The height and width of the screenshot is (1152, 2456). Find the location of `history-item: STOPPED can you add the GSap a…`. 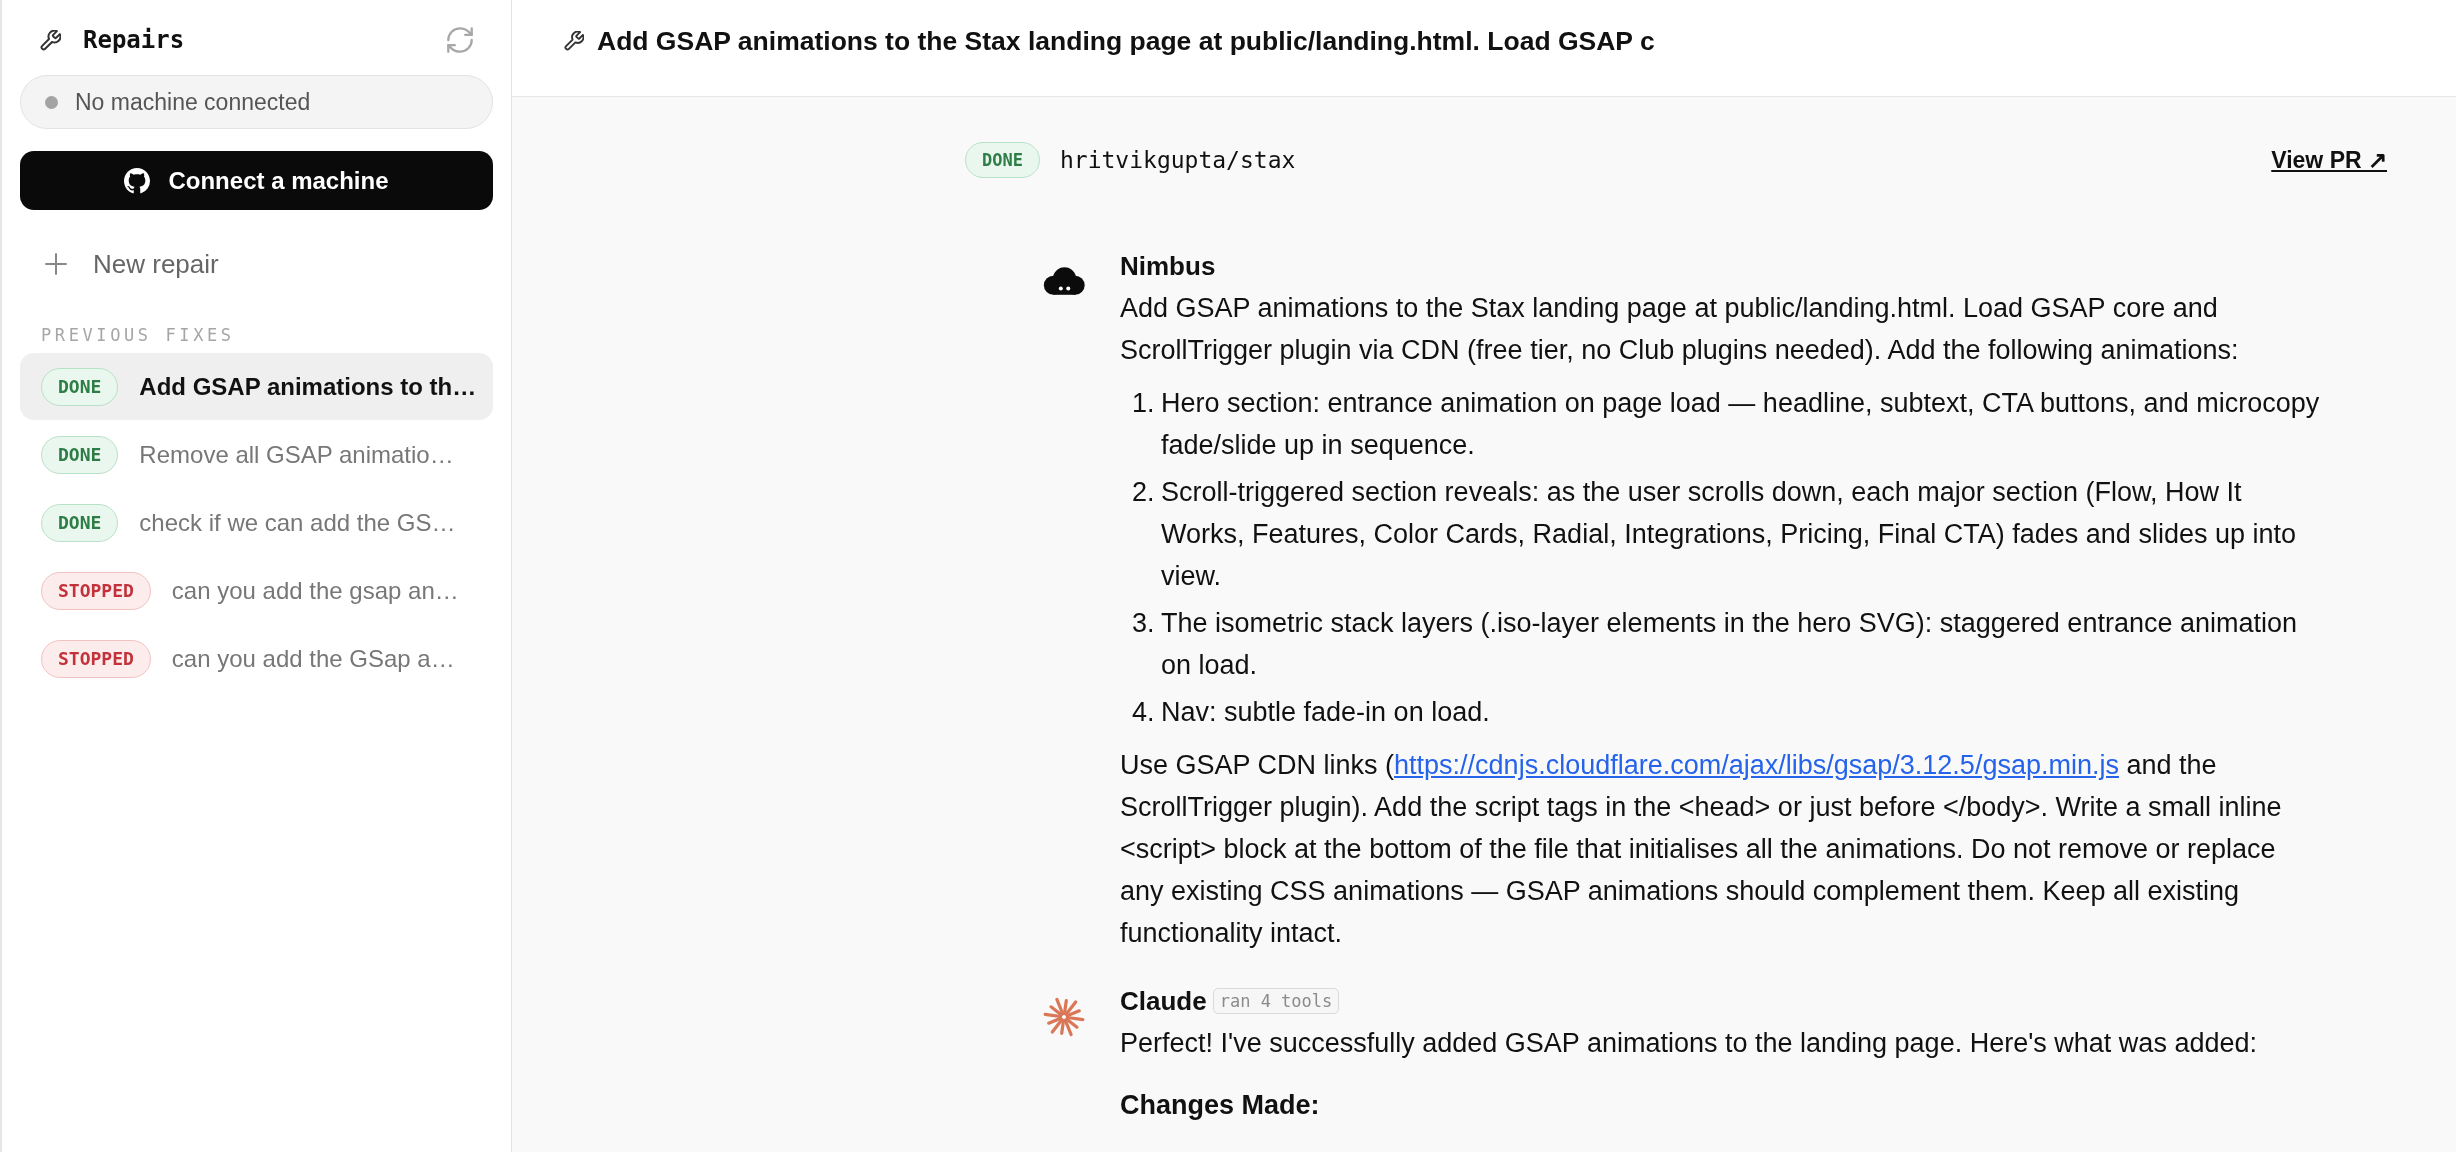

history-item: STOPPED can you add the GSap a… is located at coordinates (256, 658).